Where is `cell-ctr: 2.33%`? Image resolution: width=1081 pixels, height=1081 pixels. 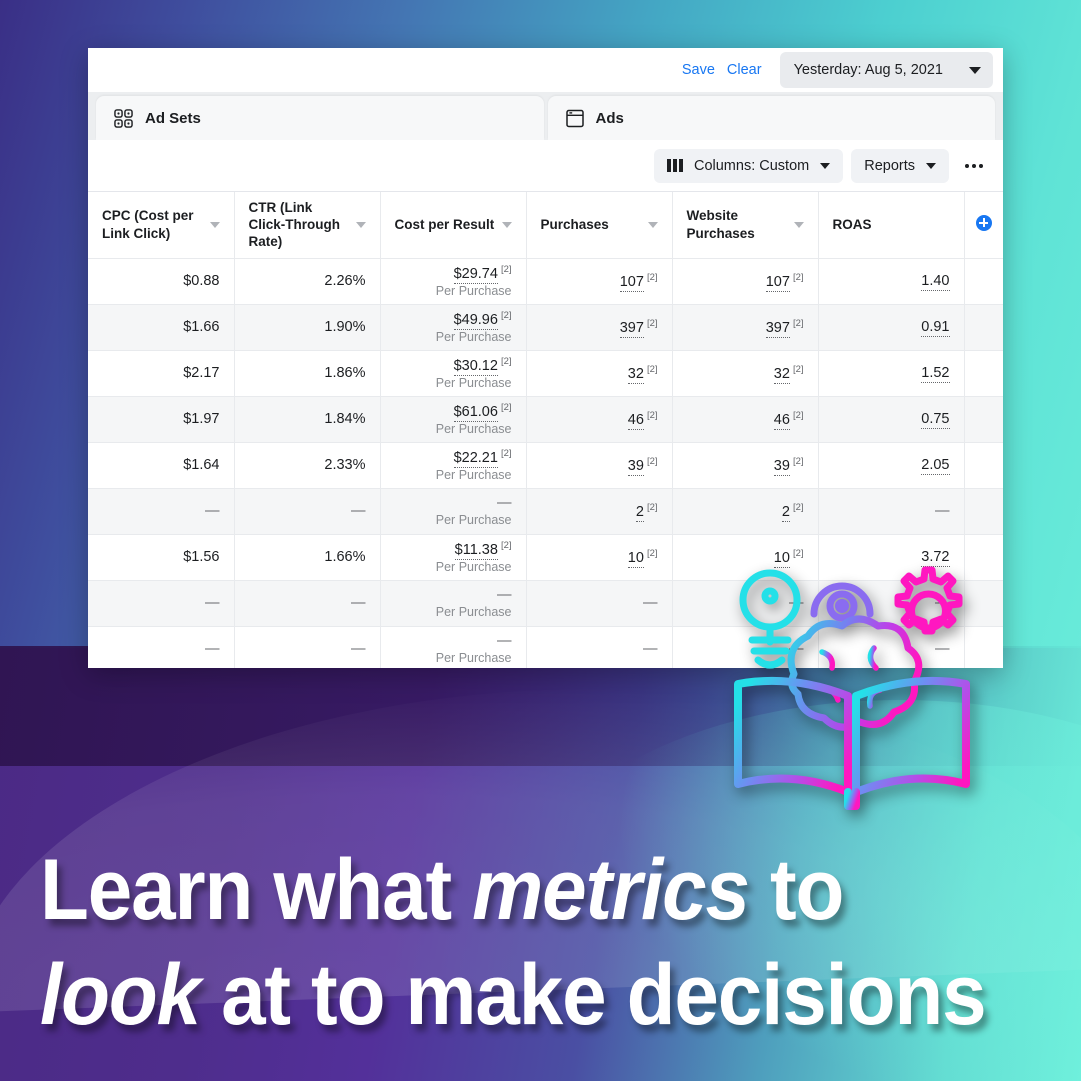
cell-ctr: 2.33% is located at coordinates (307, 465).